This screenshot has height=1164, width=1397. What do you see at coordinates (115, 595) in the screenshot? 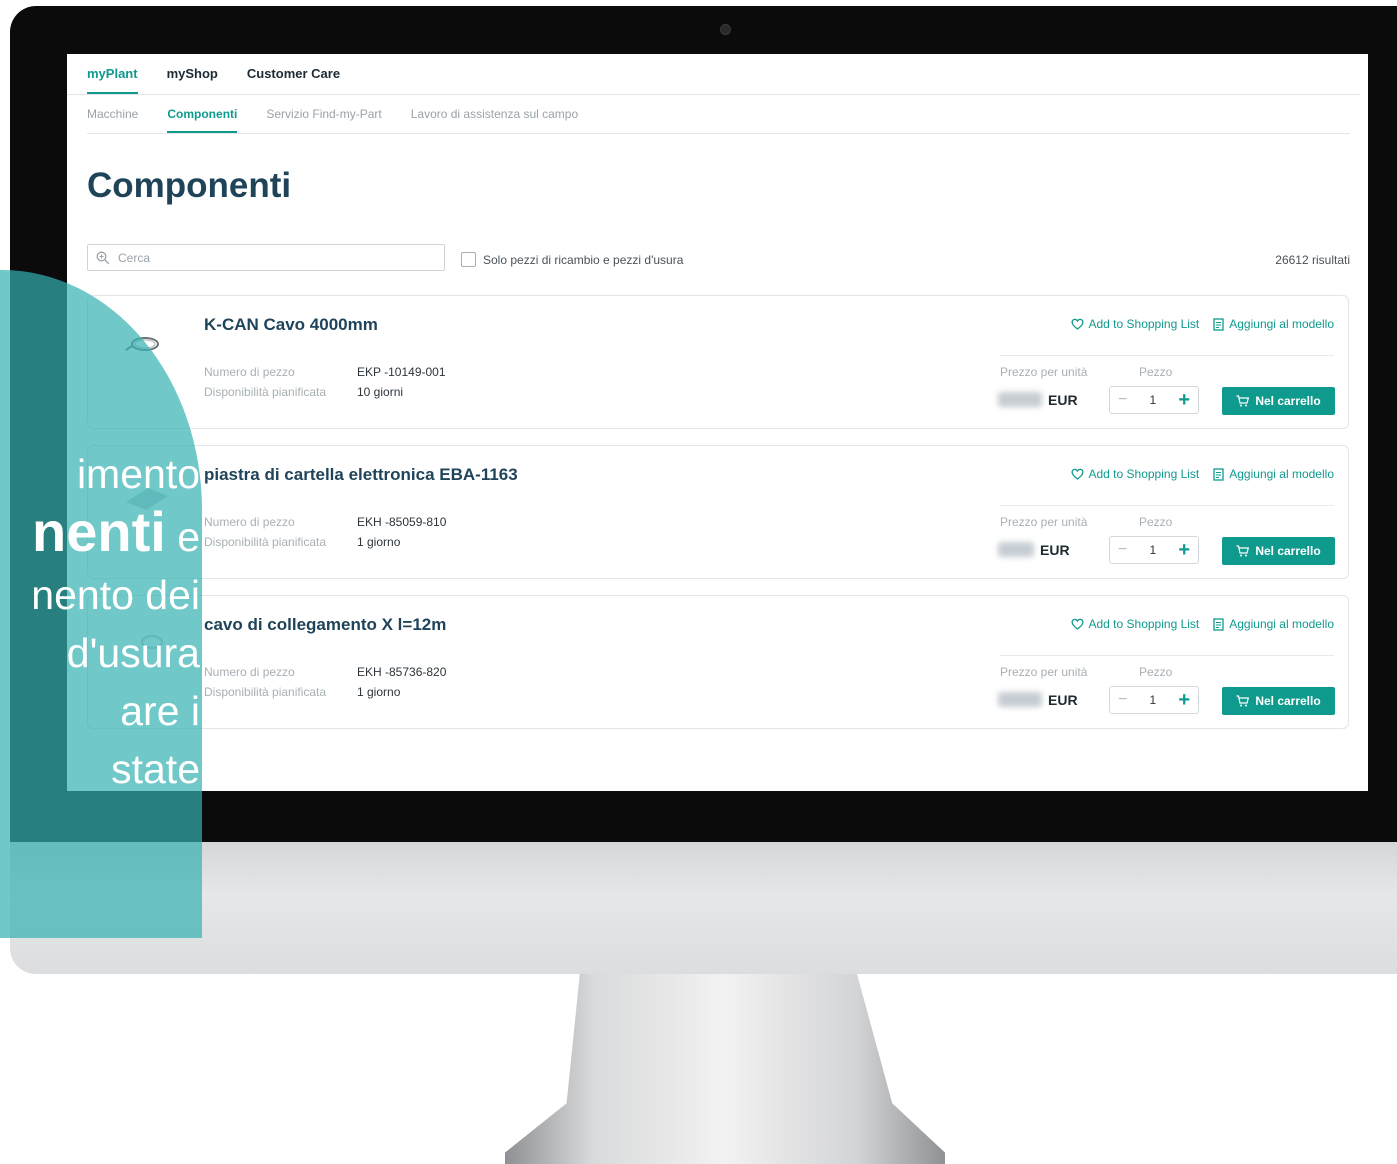
I see `promo-line: nento dei` at bounding box center [115, 595].